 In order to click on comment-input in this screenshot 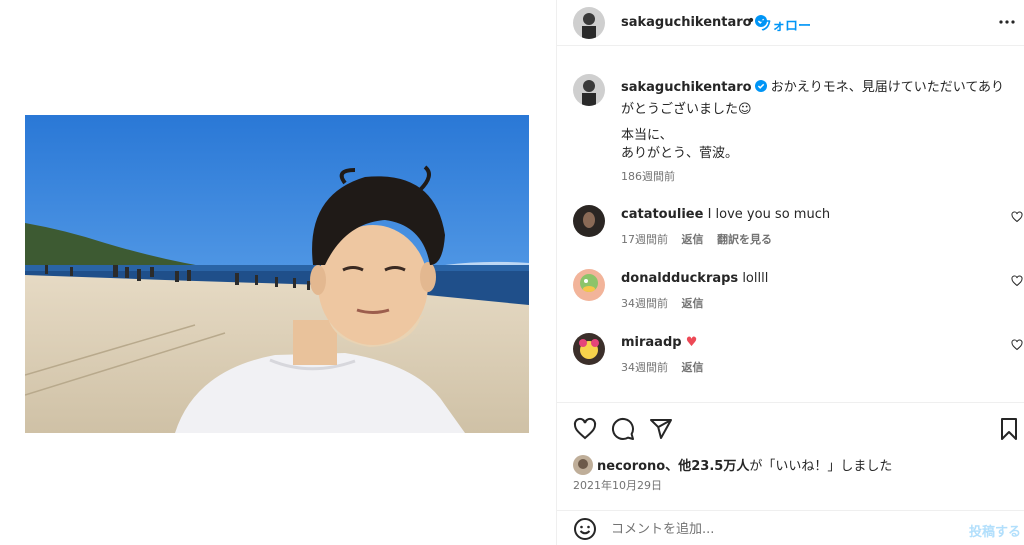, I will do `click(781, 529)`.